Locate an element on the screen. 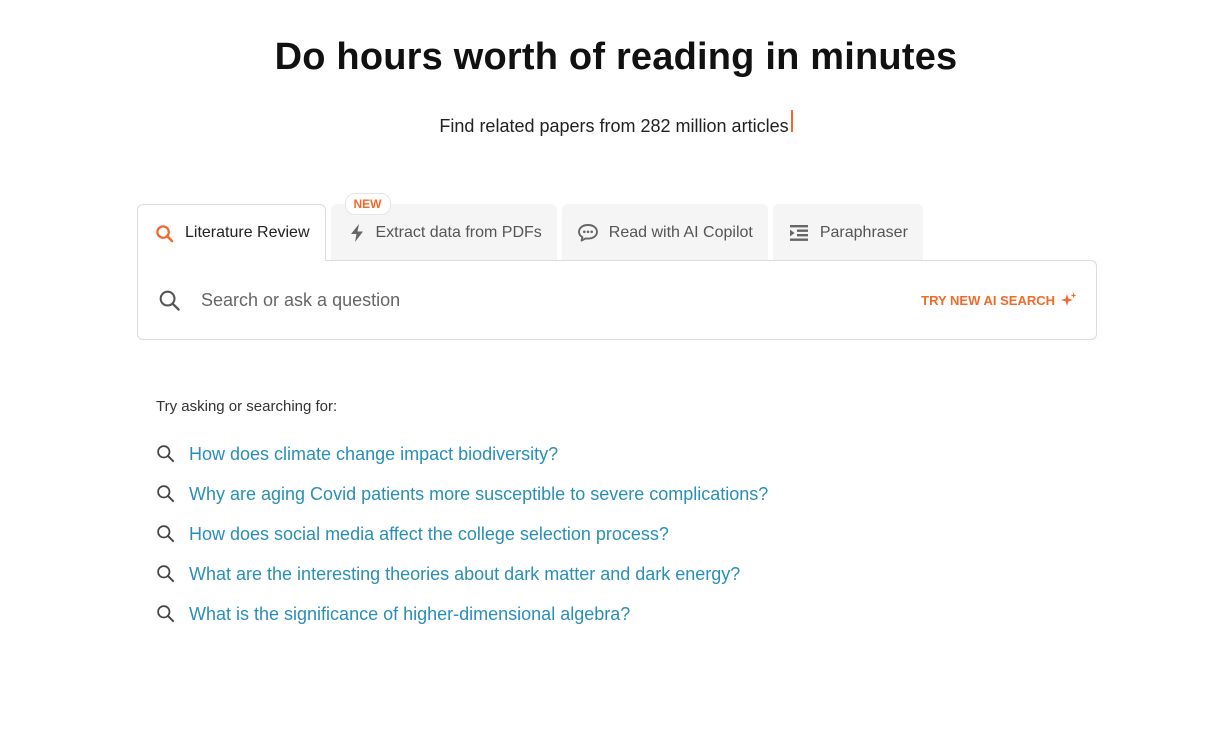 The width and height of the screenshot is (1232, 748). tab-paraphraser: Paraphraser is located at coordinates (847, 232).